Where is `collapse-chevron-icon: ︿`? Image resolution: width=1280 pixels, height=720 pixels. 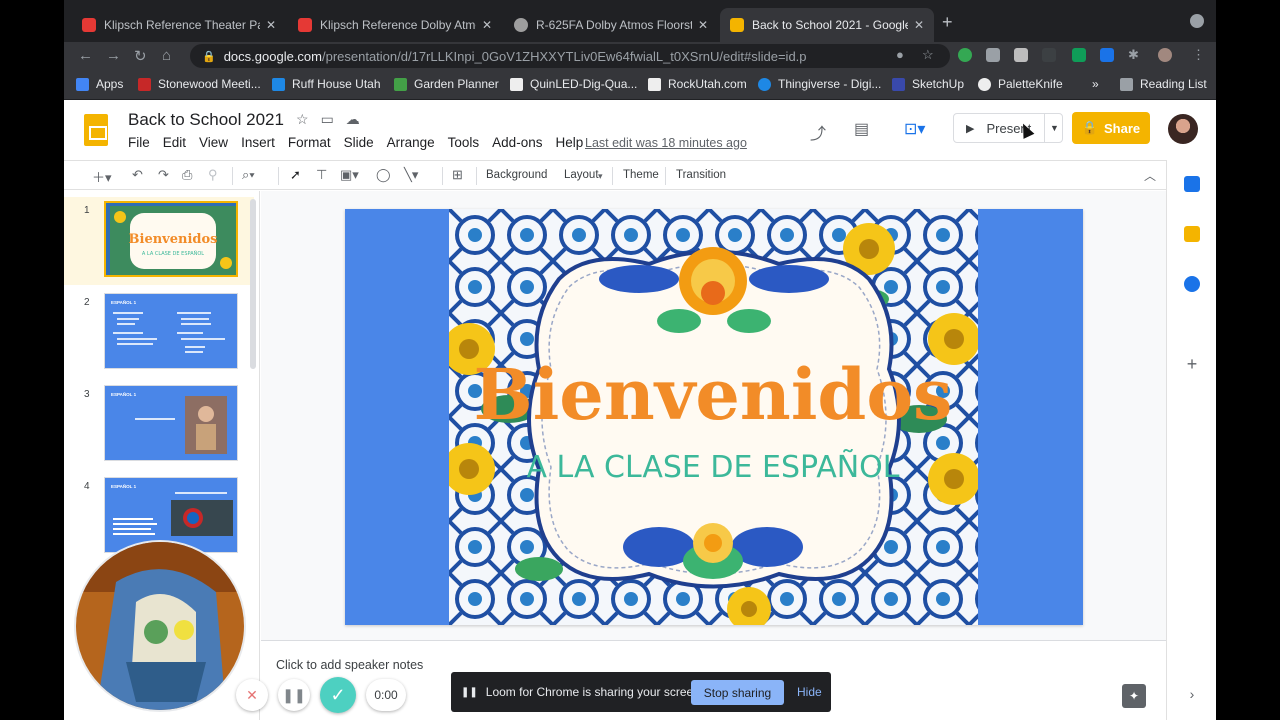 collapse-chevron-icon: ︿ is located at coordinates (1150, 175).